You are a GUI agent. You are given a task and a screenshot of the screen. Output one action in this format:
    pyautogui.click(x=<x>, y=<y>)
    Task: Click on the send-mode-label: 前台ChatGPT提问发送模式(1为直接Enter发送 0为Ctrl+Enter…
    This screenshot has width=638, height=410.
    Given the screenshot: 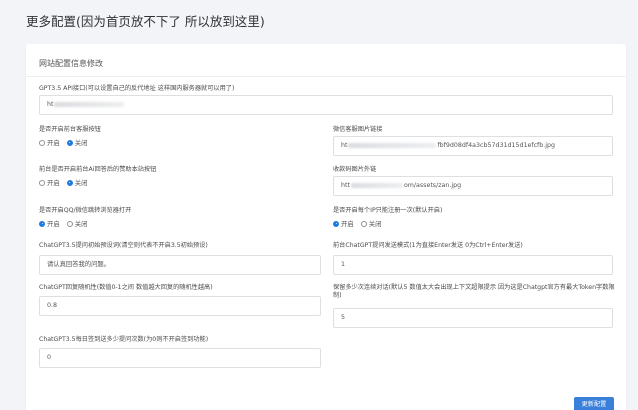 What is the action you would take?
    pyautogui.click(x=428, y=245)
    